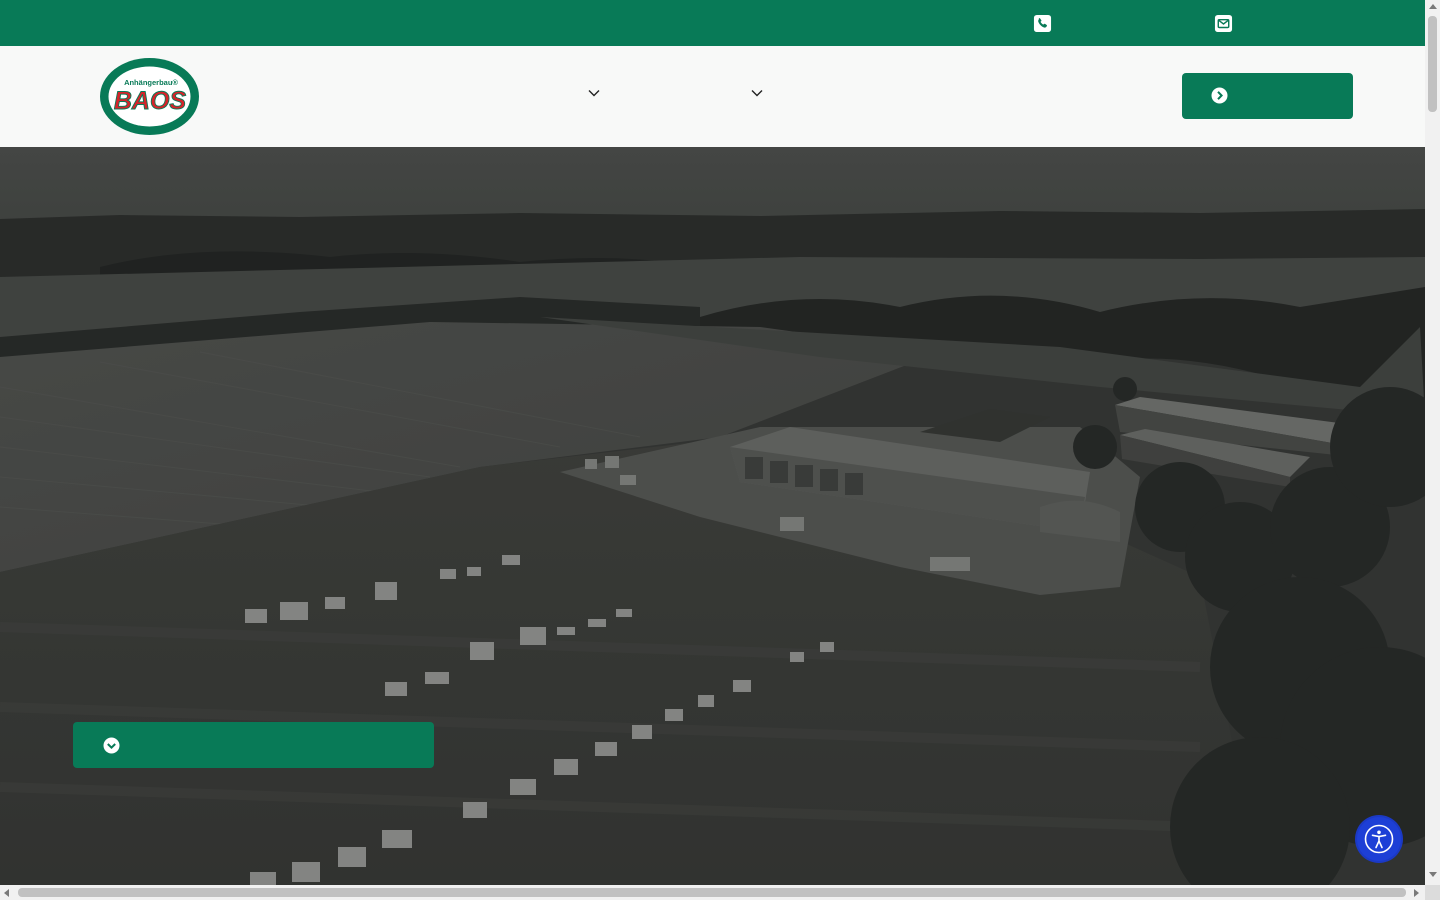  What do you see at coordinates (150, 101) in the screenshot?
I see `logo-big-text: BAOS` at bounding box center [150, 101].